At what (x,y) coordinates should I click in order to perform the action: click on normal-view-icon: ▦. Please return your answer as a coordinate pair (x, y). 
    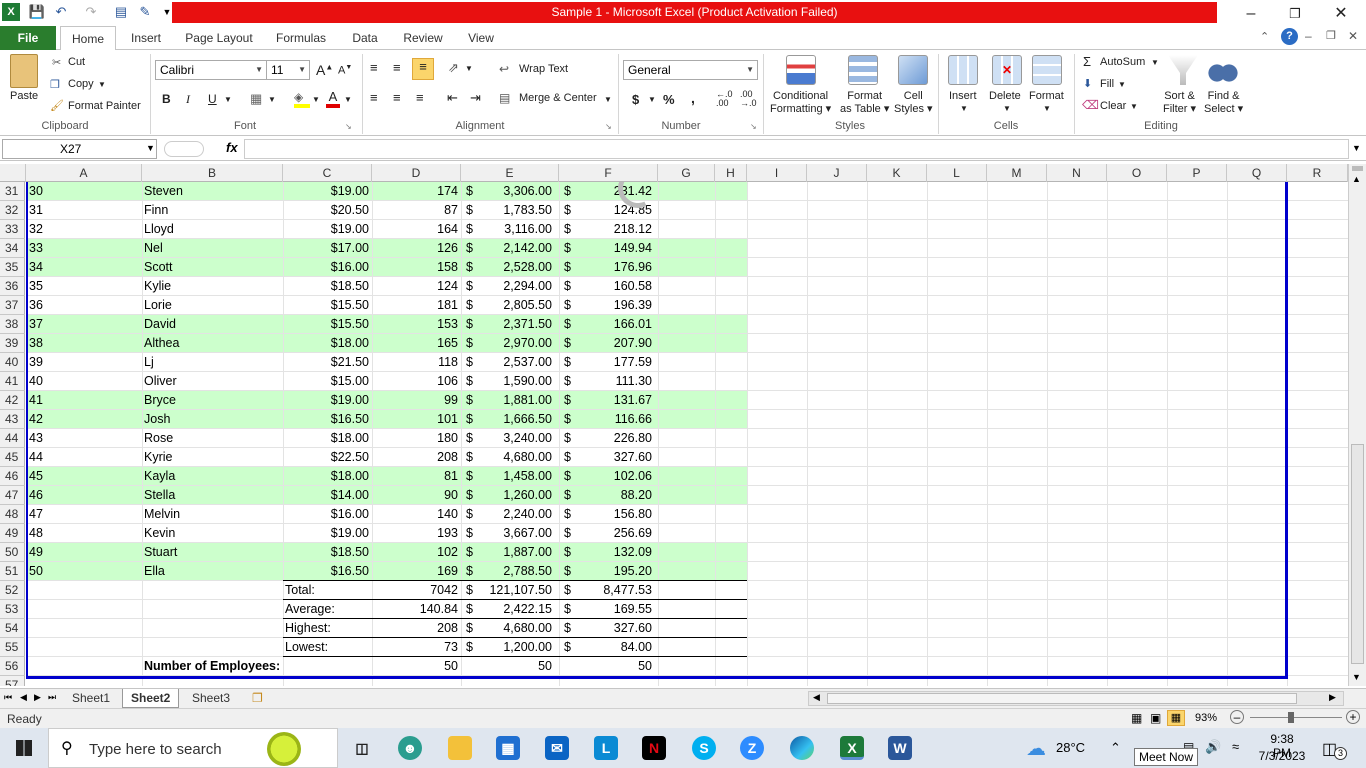
    Looking at the image, I should click on (1136, 718).